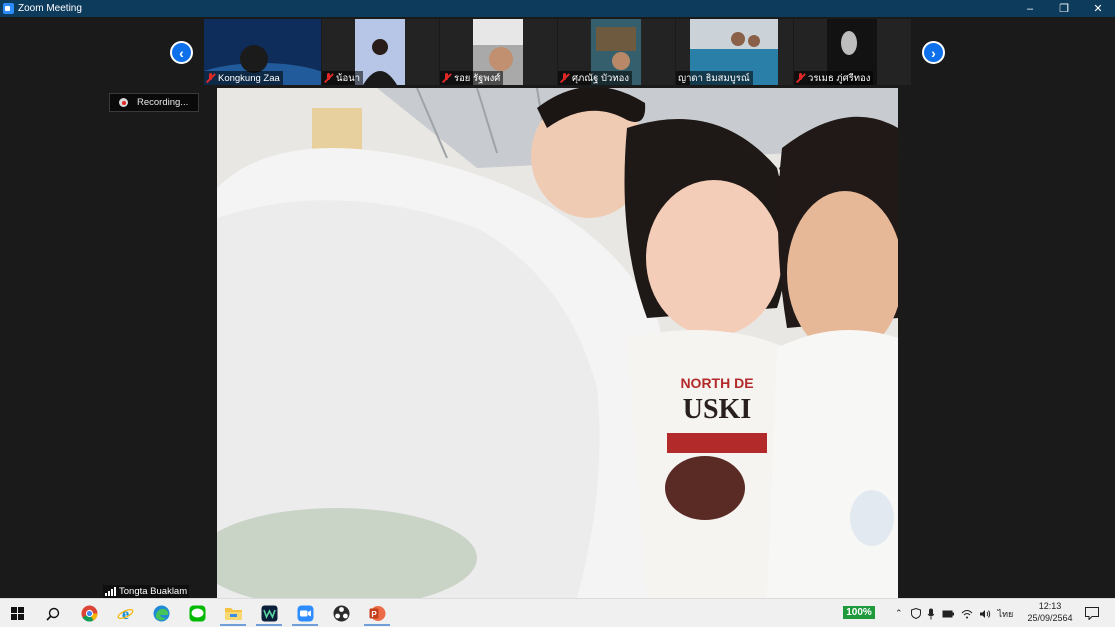 The width and height of the screenshot is (1115, 627). What do you see at coordinates (1006, 614) in the screenshot?
I see `input-language-indicator: ไทย` at bounding box center [1006, 614].